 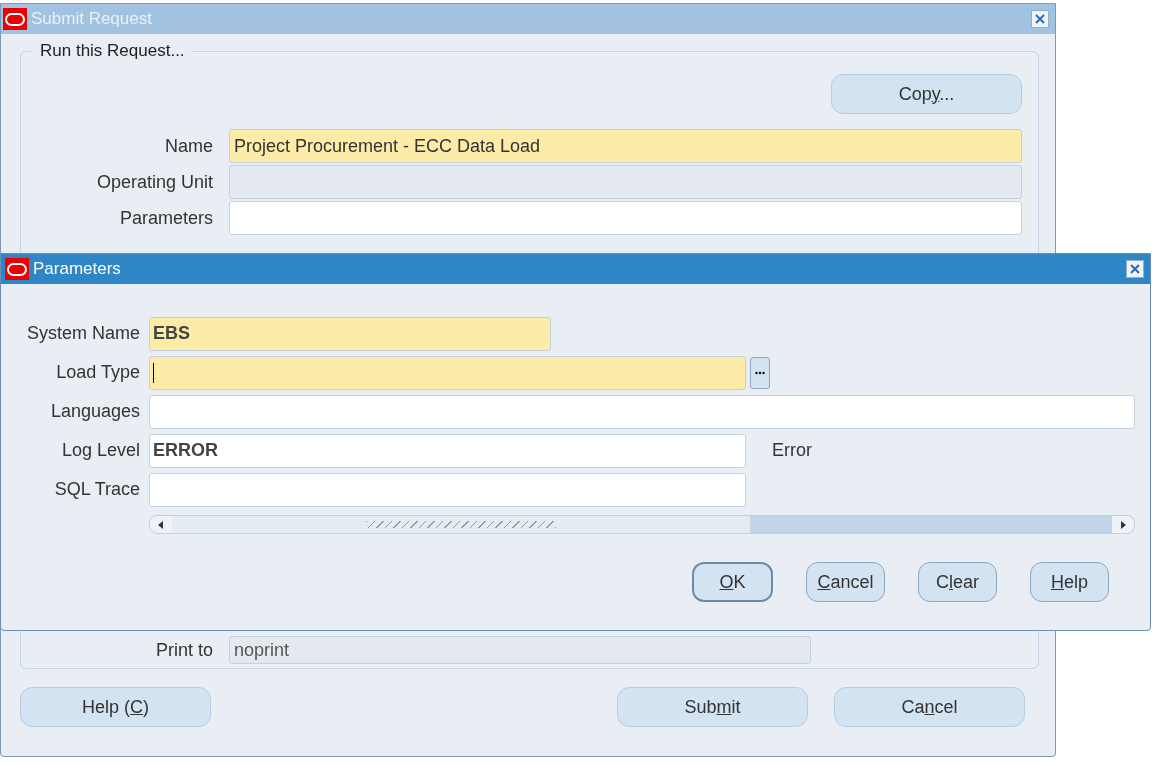 What do you see at coordinates (92, 19) in the screenshot?
I see `window-title: Submit Request` at bounding box center [92, 19].